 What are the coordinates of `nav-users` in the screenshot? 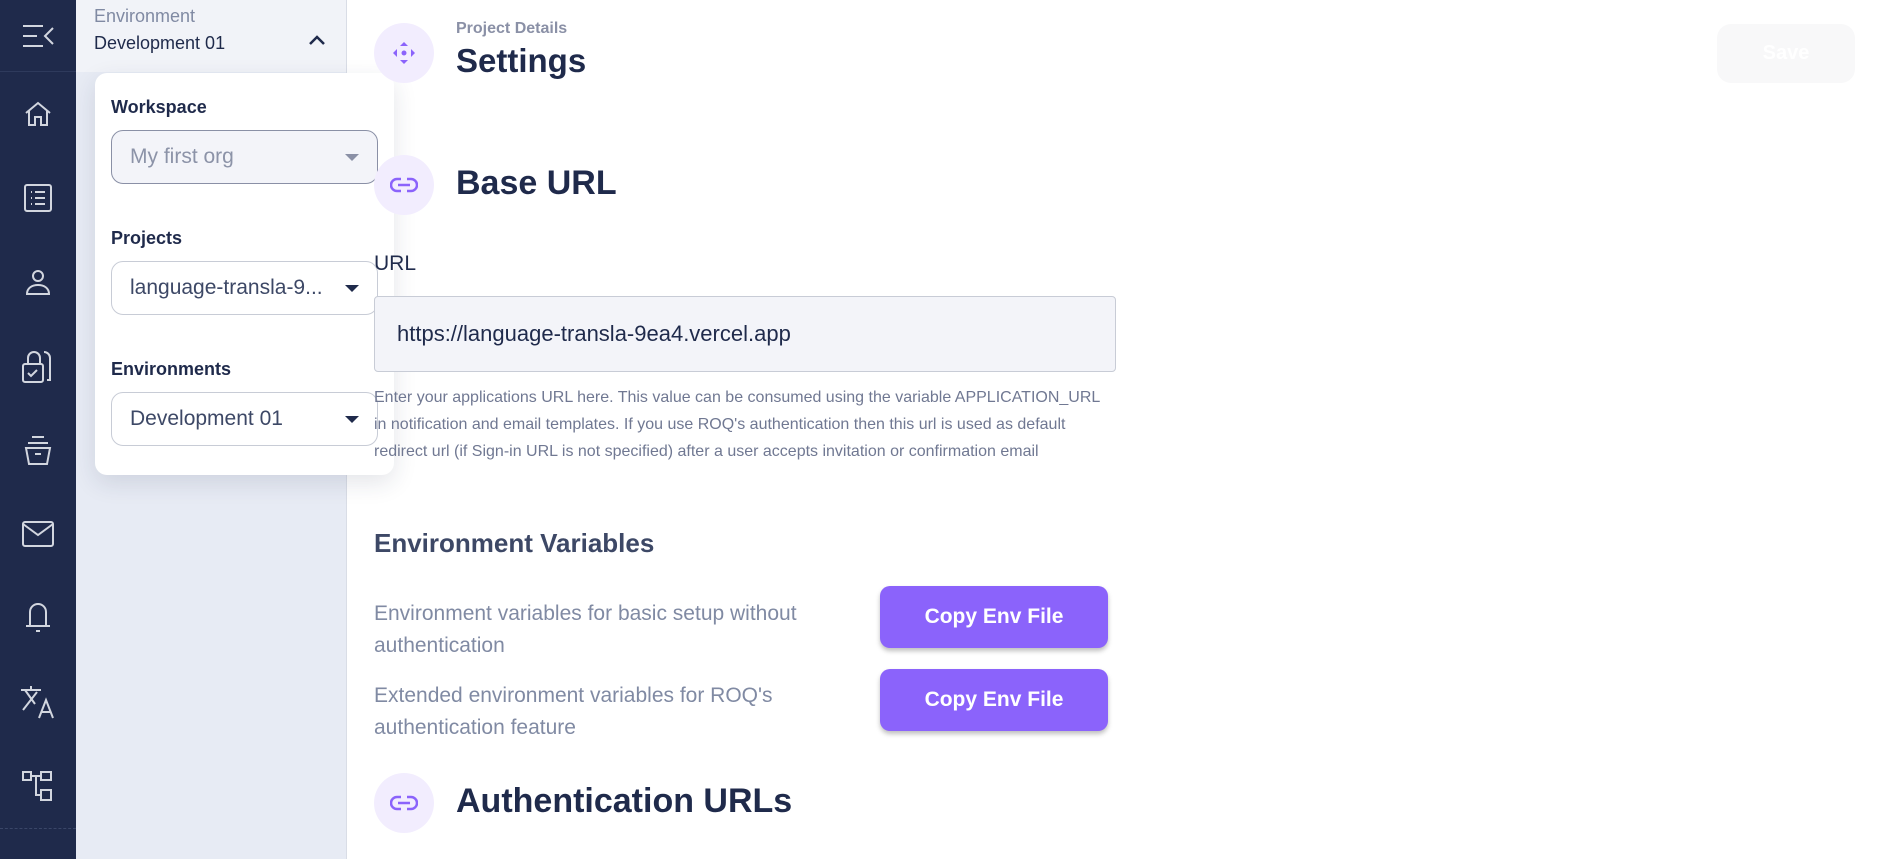 It's located at (38, 282).